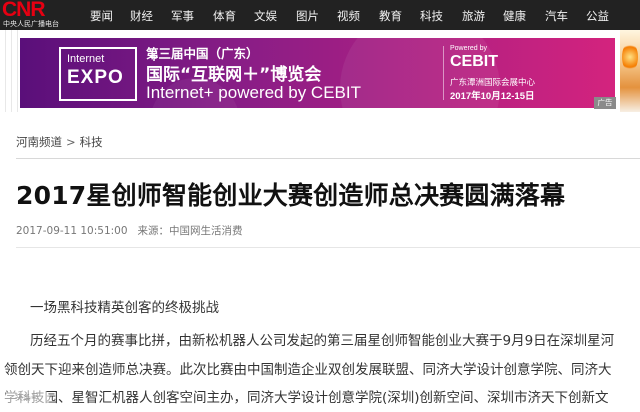 The image size is (640, 412). What do you see at coordinates (31, 24) in the screenshot?
I see `logo-subtitle: 中央人民广播电台` at bounding box center [31, 24].